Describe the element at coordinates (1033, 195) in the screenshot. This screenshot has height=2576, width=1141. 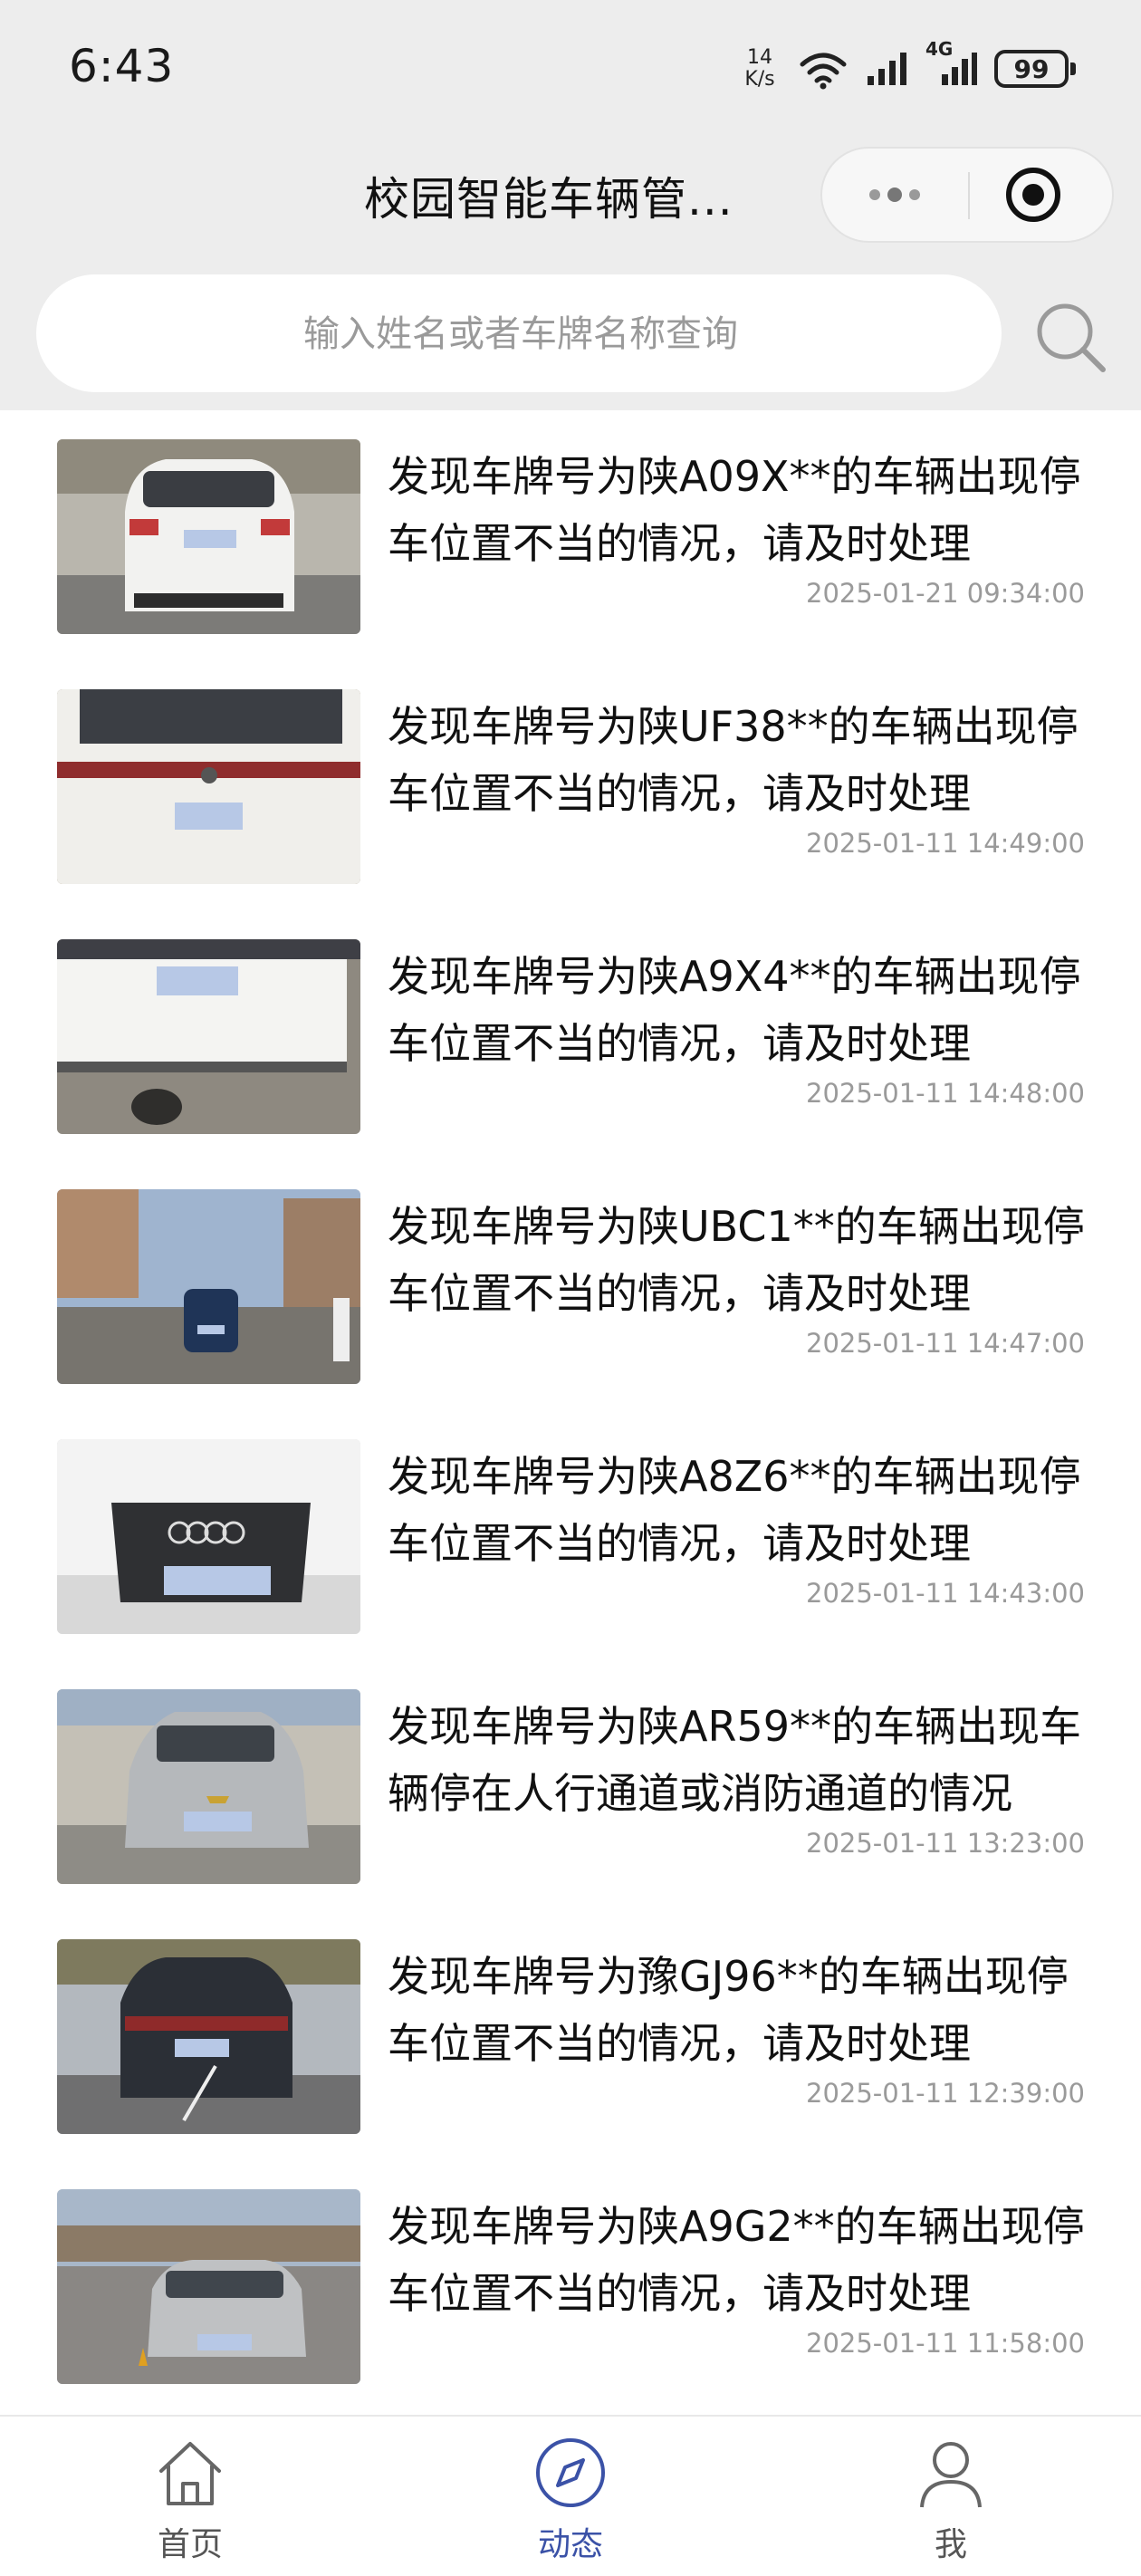
I see `close-miniprogram-icon` at that location.